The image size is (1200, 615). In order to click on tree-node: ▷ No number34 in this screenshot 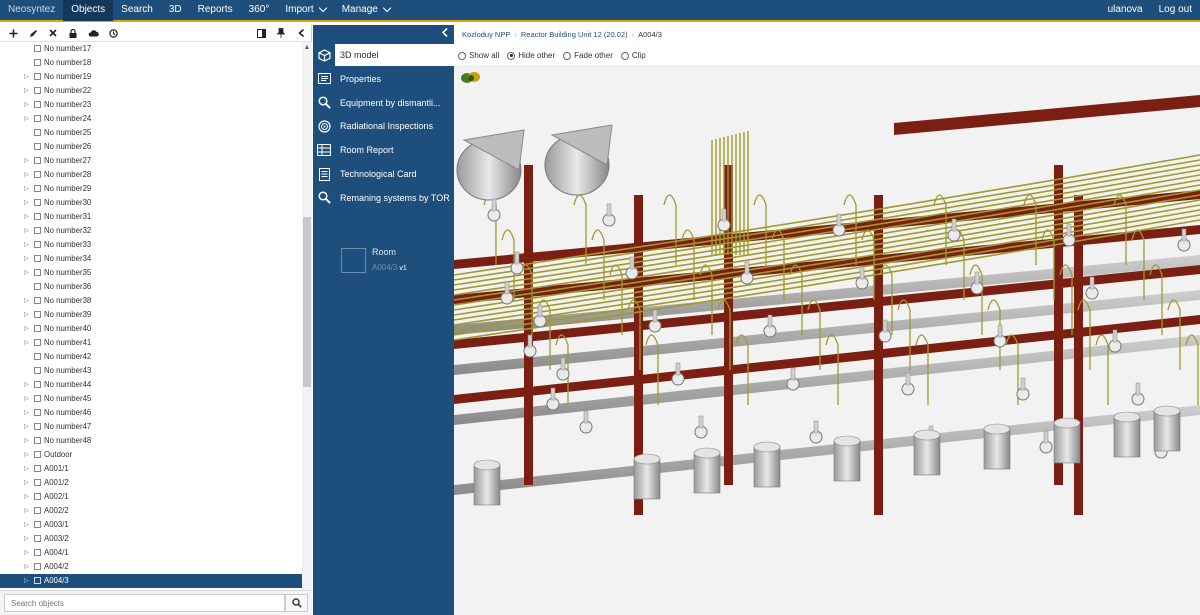, I will do `click(151, 259)`.